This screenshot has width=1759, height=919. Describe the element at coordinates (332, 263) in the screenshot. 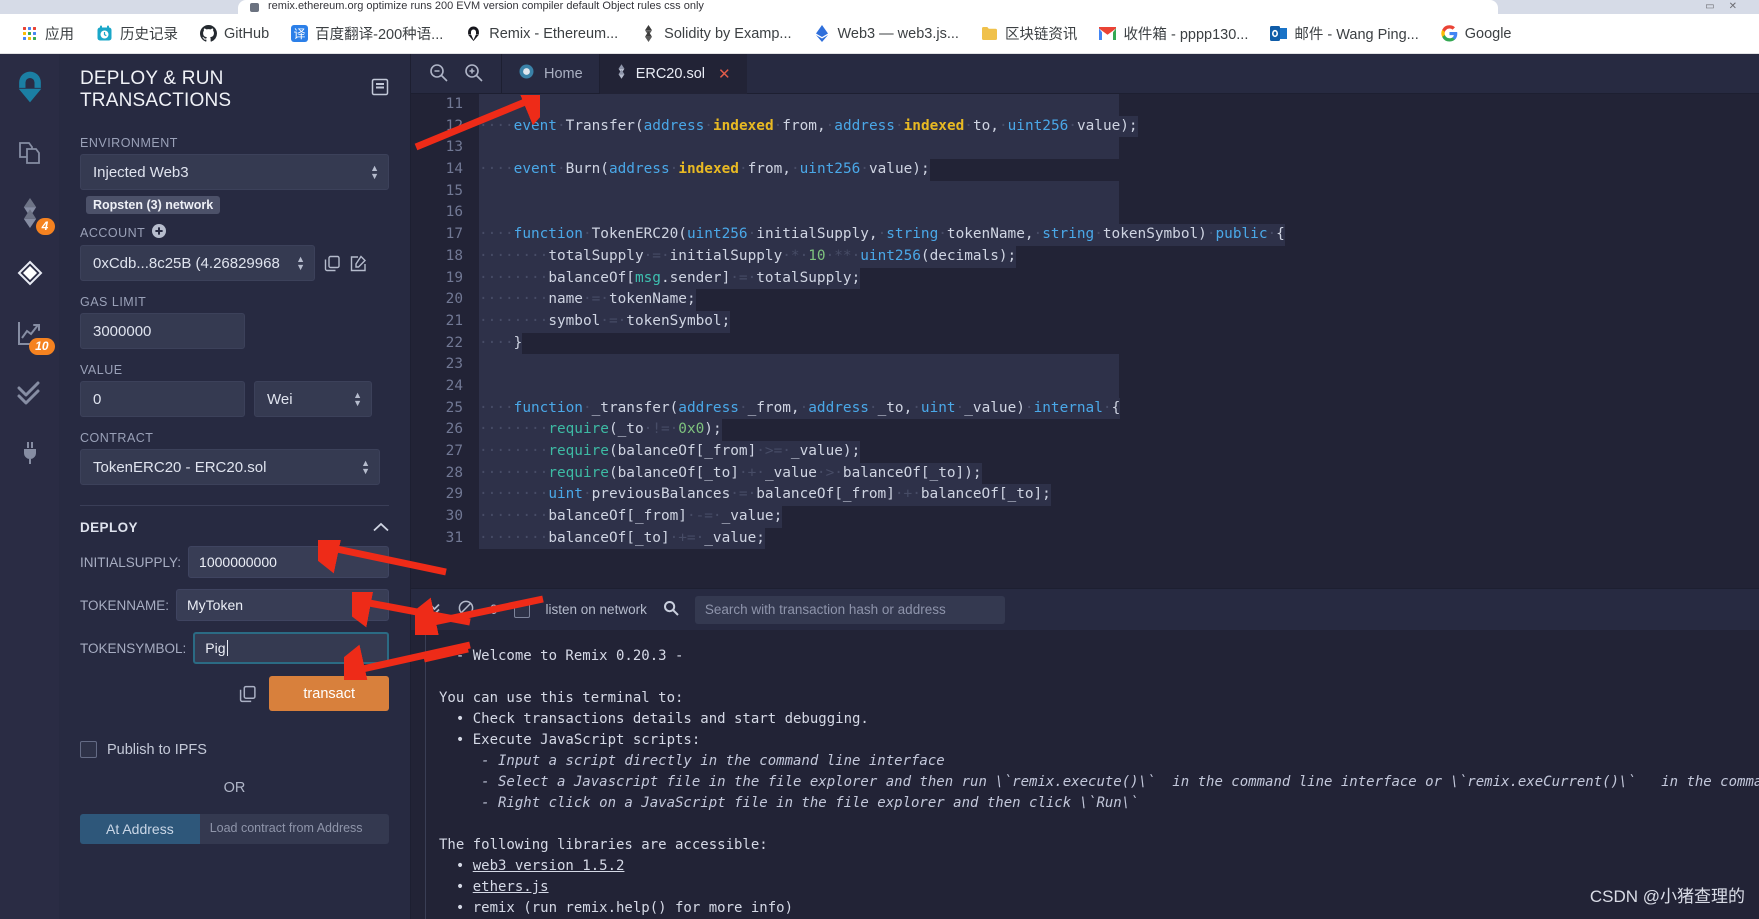

I see `copy-account-icon` at that location.